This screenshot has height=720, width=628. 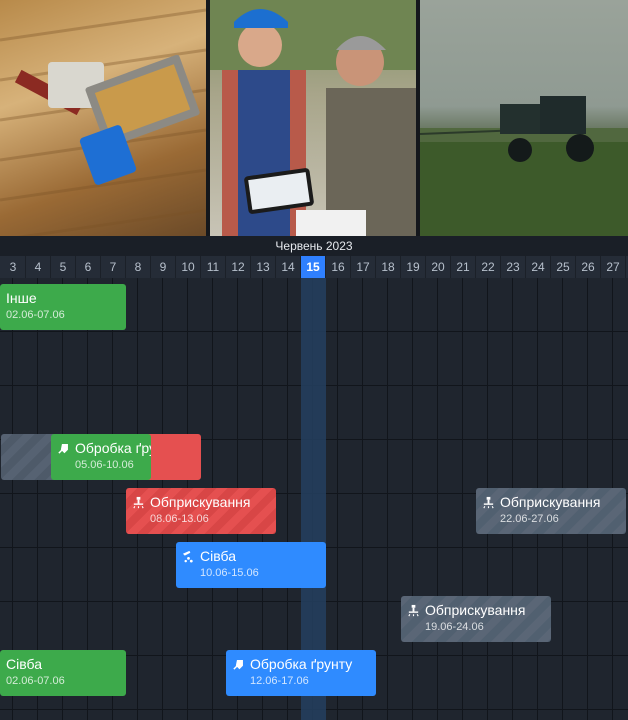 I want to click on day-cell: 18, so click(x=388, y=267).